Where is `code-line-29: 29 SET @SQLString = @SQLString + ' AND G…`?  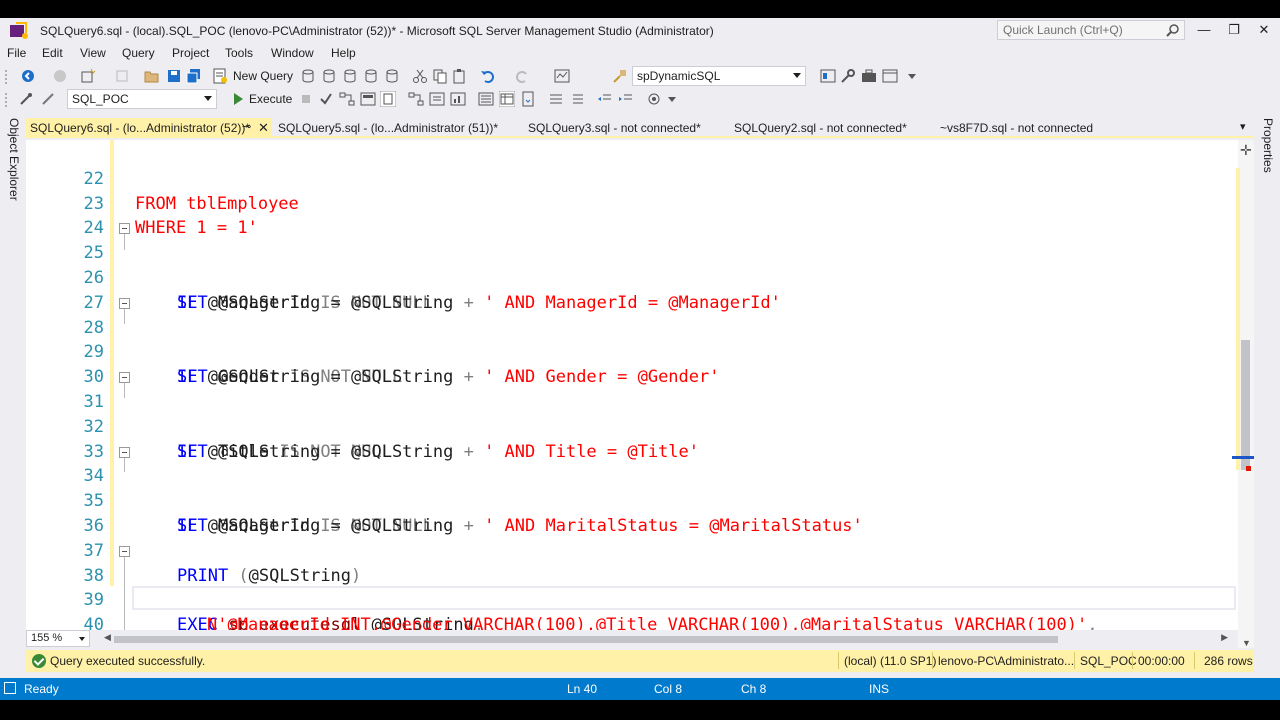
code-line-29: 29 SET @SQLString = @SQLString + ' AND G… is located at coordinates (632, 351).